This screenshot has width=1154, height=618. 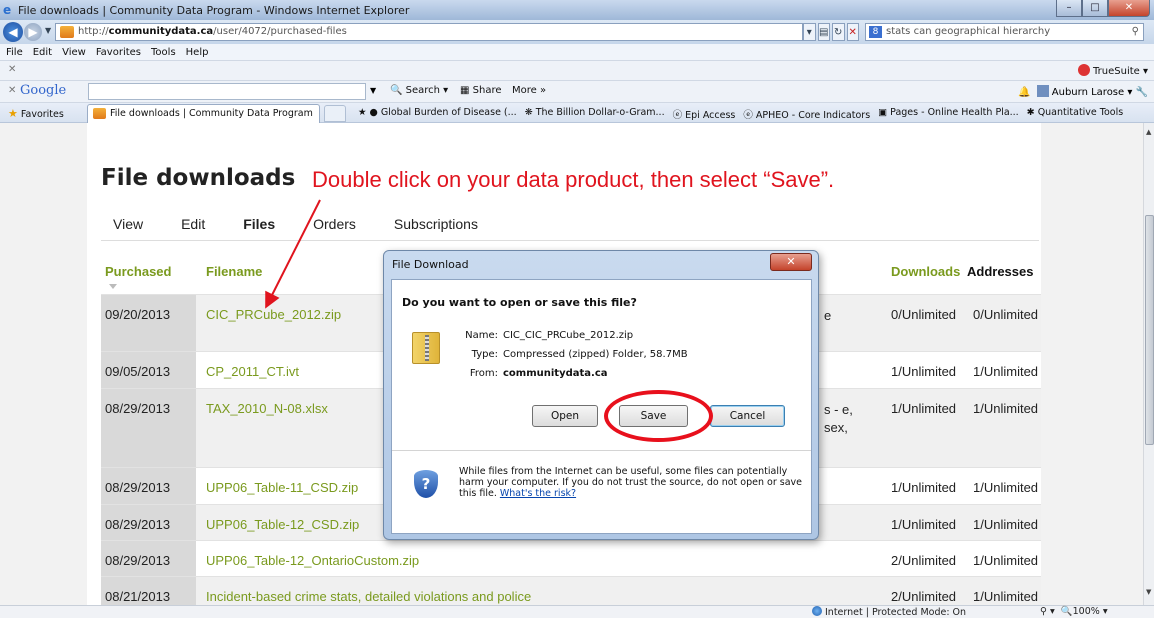 I want to click on avatar, so click(x=1042, y=91).